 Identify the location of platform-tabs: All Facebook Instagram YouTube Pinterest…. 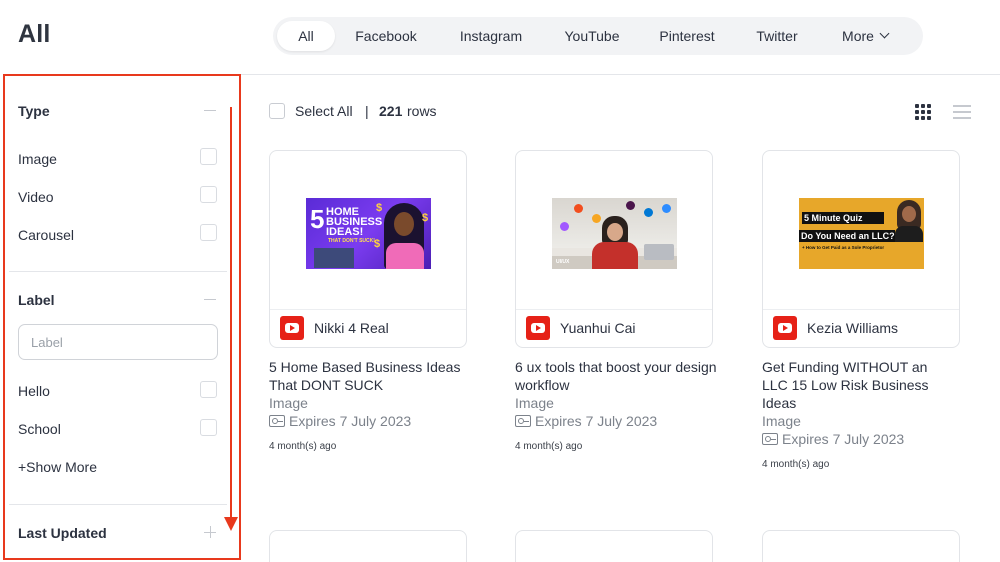
(598, 36).